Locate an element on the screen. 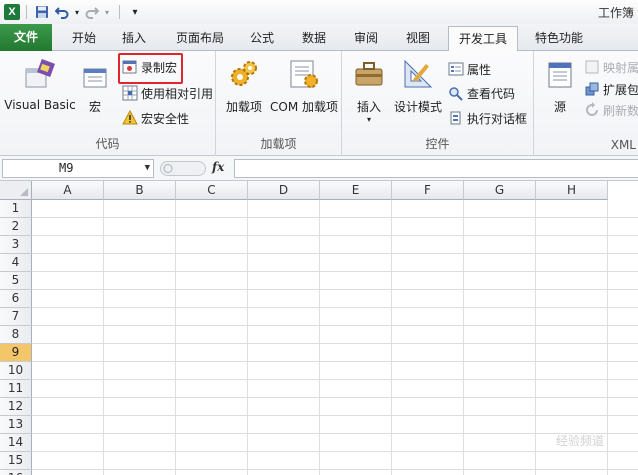  save-button is located at coordinates (42, 12).